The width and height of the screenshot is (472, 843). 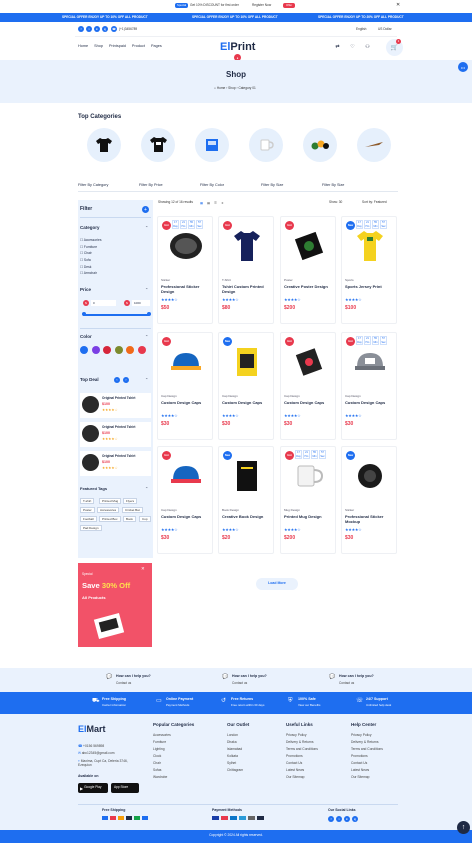 What do you see at coordinates (232, 742) in the screenshot?
I see `footer-link: Dhaka` at bounding box center [232, 742].